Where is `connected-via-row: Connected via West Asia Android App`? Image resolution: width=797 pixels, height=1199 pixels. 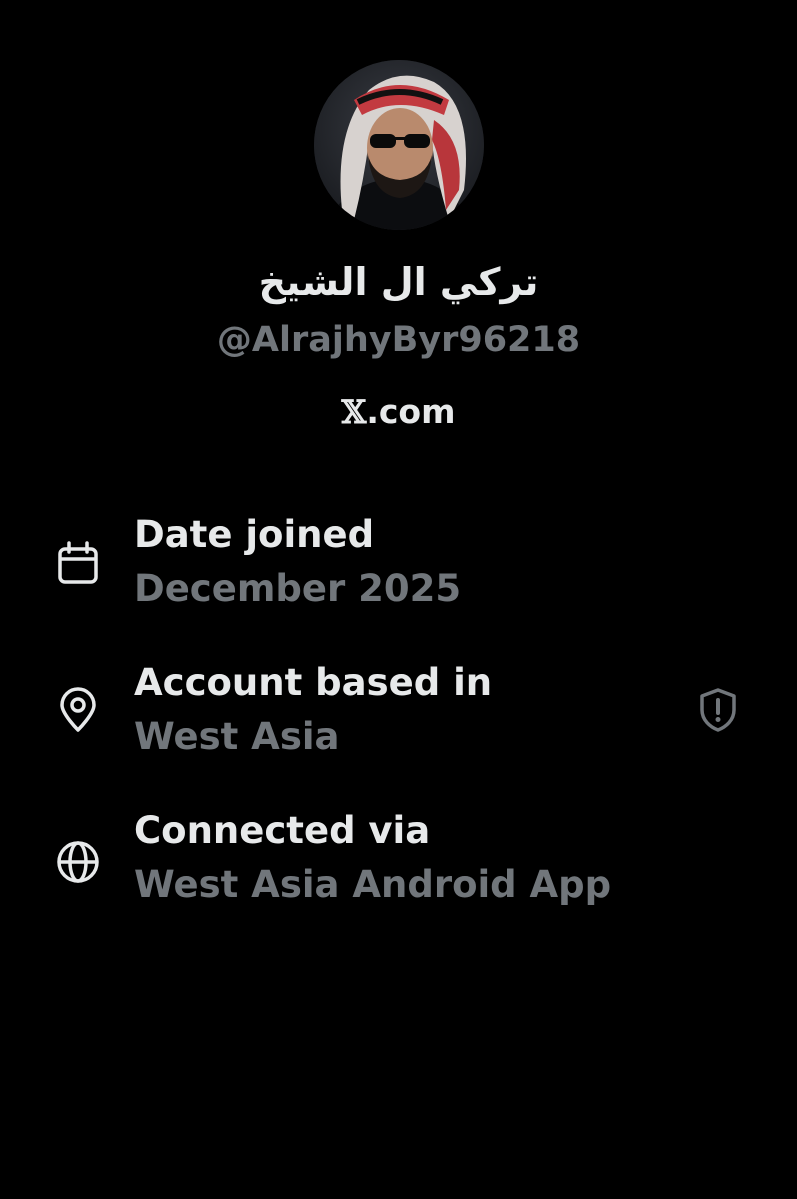 connected-via-row: Connected via West Asia Android App is located at coordinates (398, 859).